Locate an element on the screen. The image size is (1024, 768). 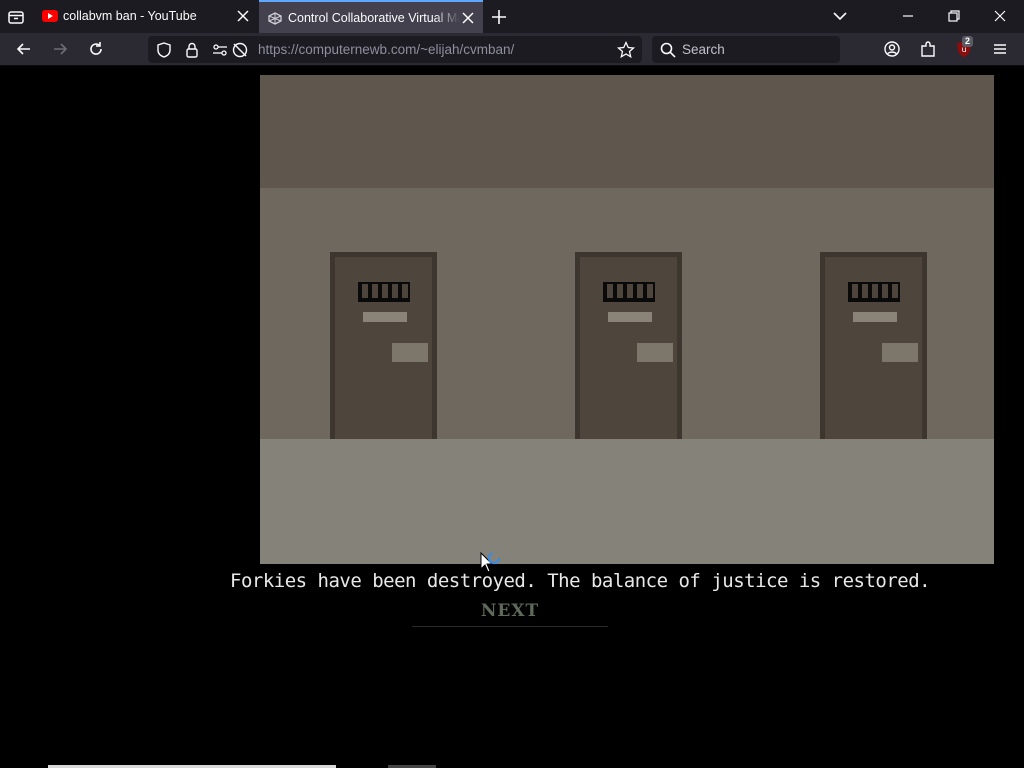
search-icon is located at coordinates (668, 50).